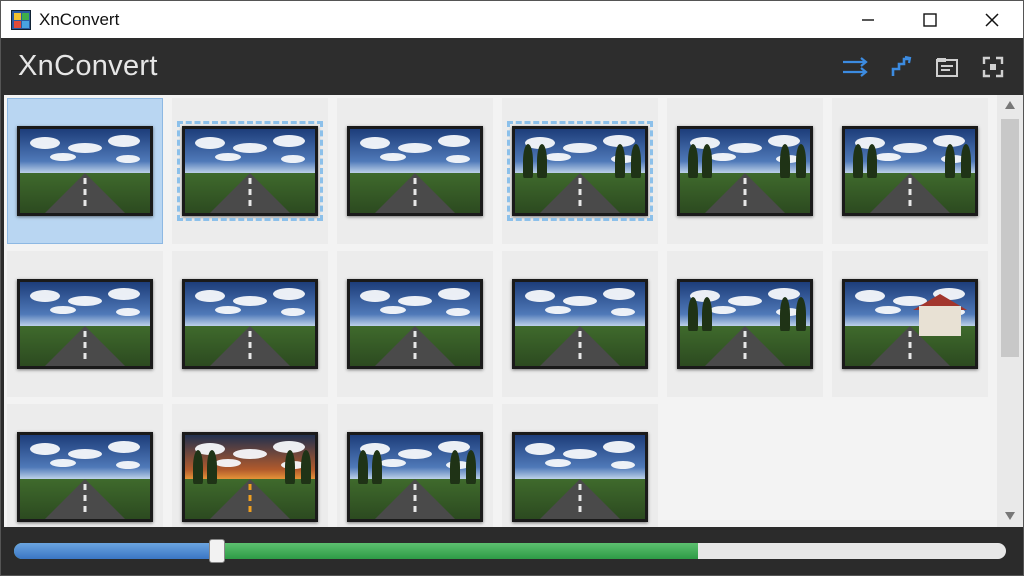 The height and width of the screenshot is (576, 1024). What do you see at coordinates (1010, 105) in the screenshot?
I see `scroll-up-button` at bounding box center [1010, 105].